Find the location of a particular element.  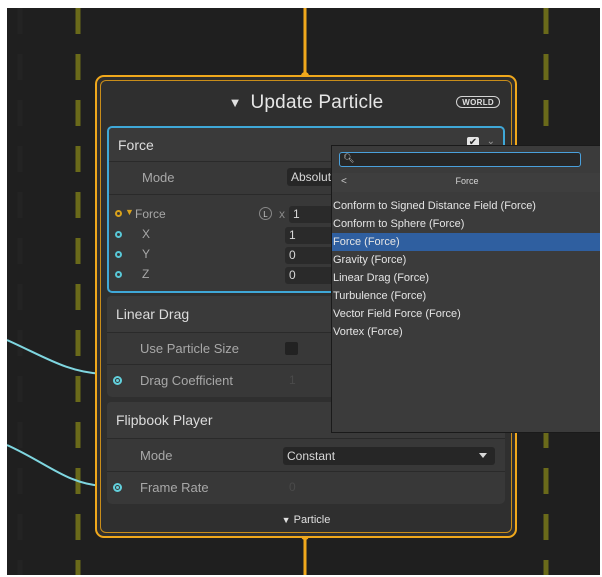

popup-category-title: Force is located at coordinates (467, 181).